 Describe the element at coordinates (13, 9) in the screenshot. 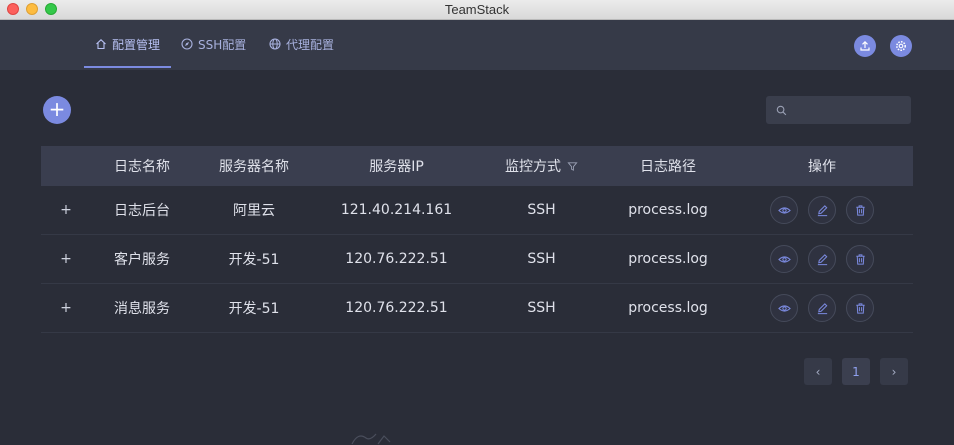

I see `close-window-button` at that location.